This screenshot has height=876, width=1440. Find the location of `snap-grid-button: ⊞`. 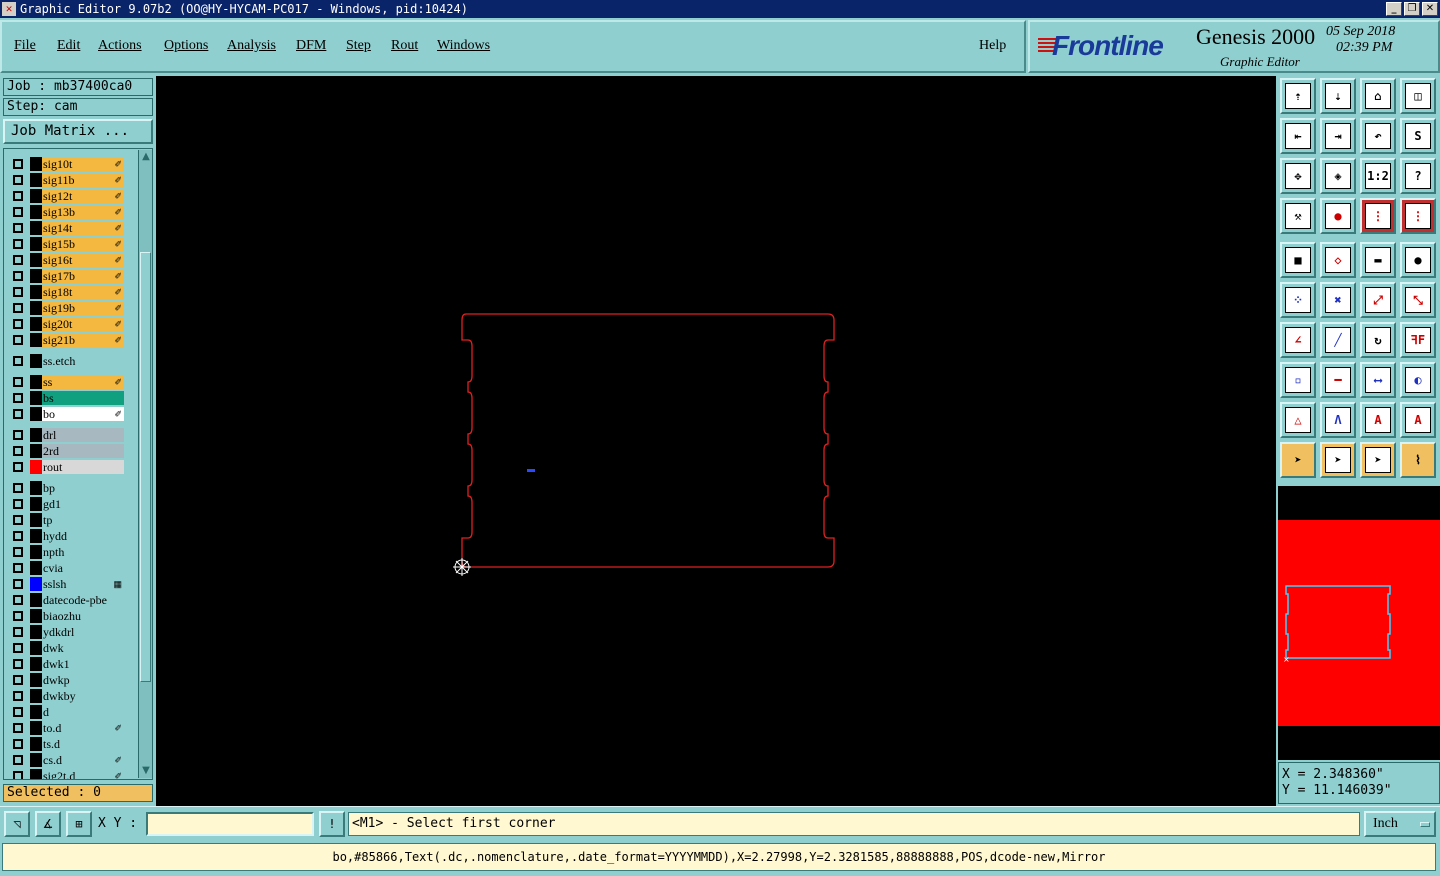

snap-grid-button: ⊞ is located at coordinates (79, 824).